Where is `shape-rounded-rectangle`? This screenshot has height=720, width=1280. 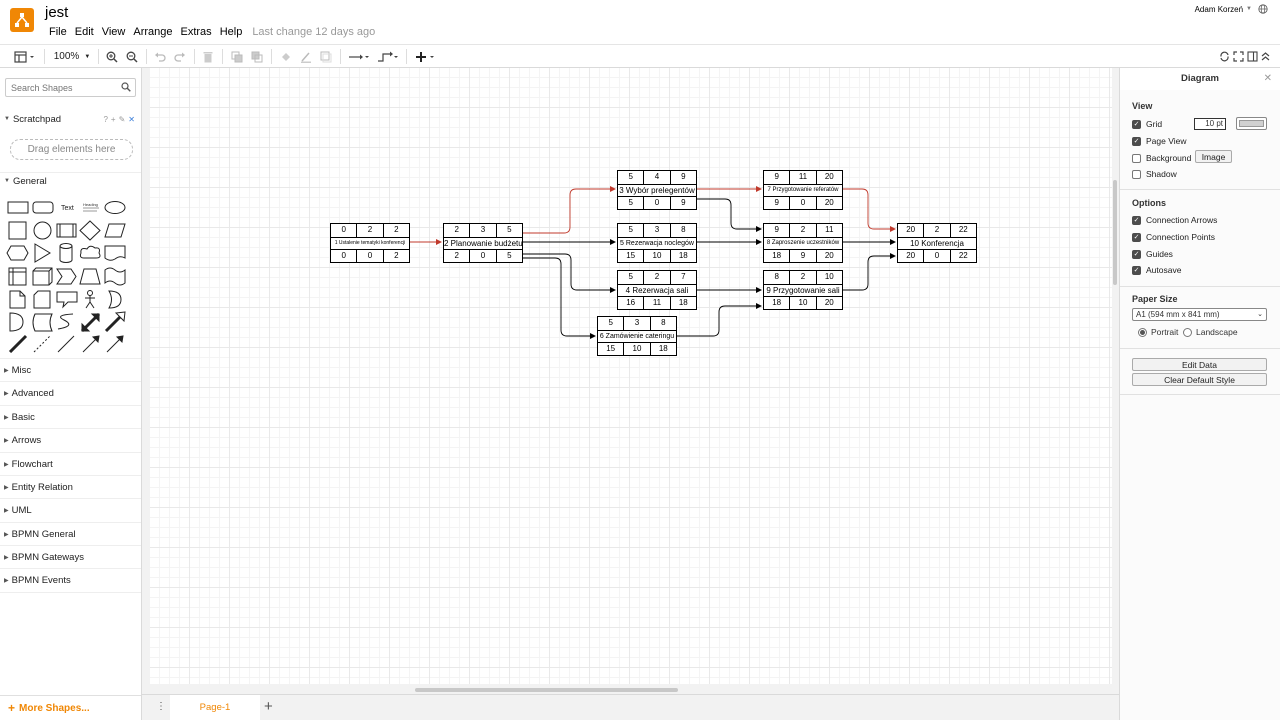 shape-rounded-rectangle is located at coordinates (43, 207).